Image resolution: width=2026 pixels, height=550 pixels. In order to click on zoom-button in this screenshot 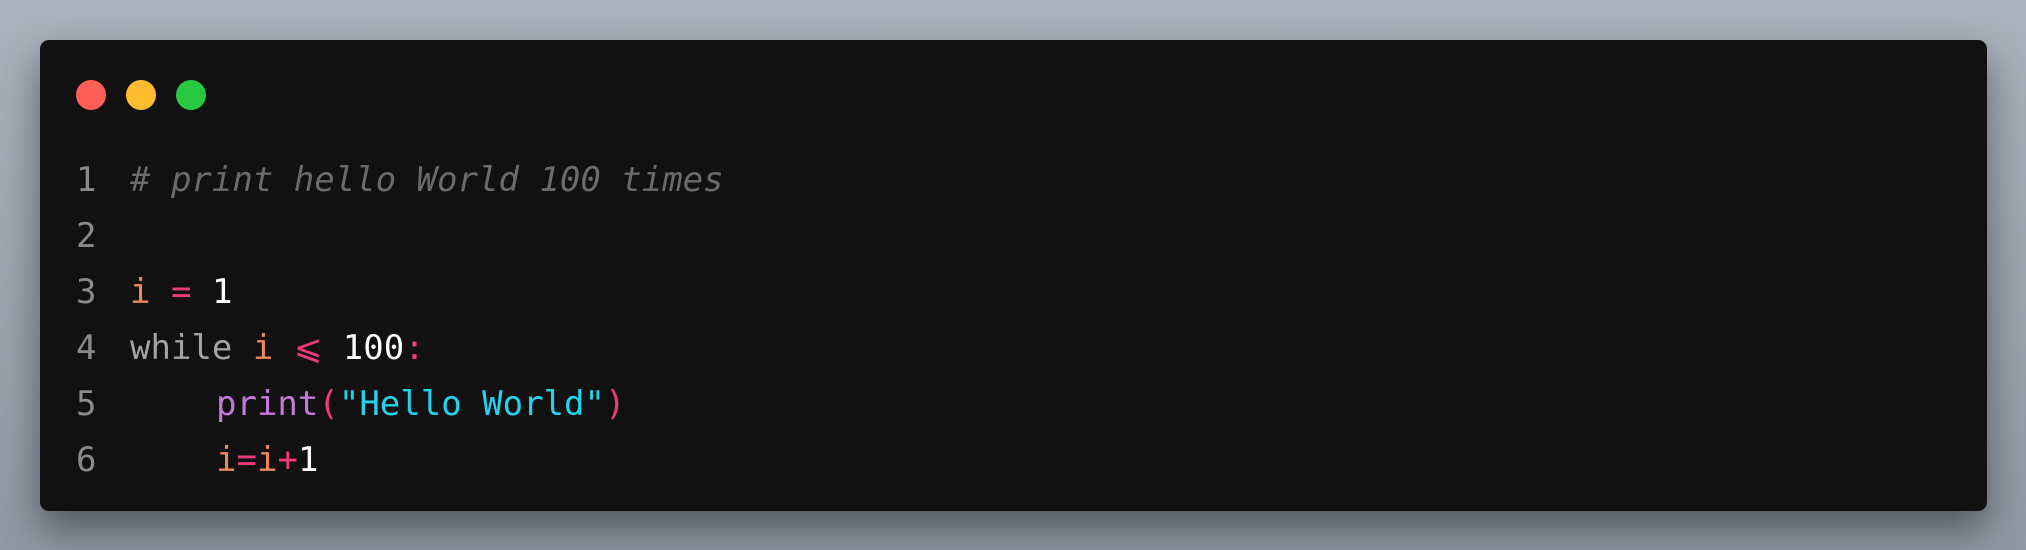, I will do `click(191, 95)`.